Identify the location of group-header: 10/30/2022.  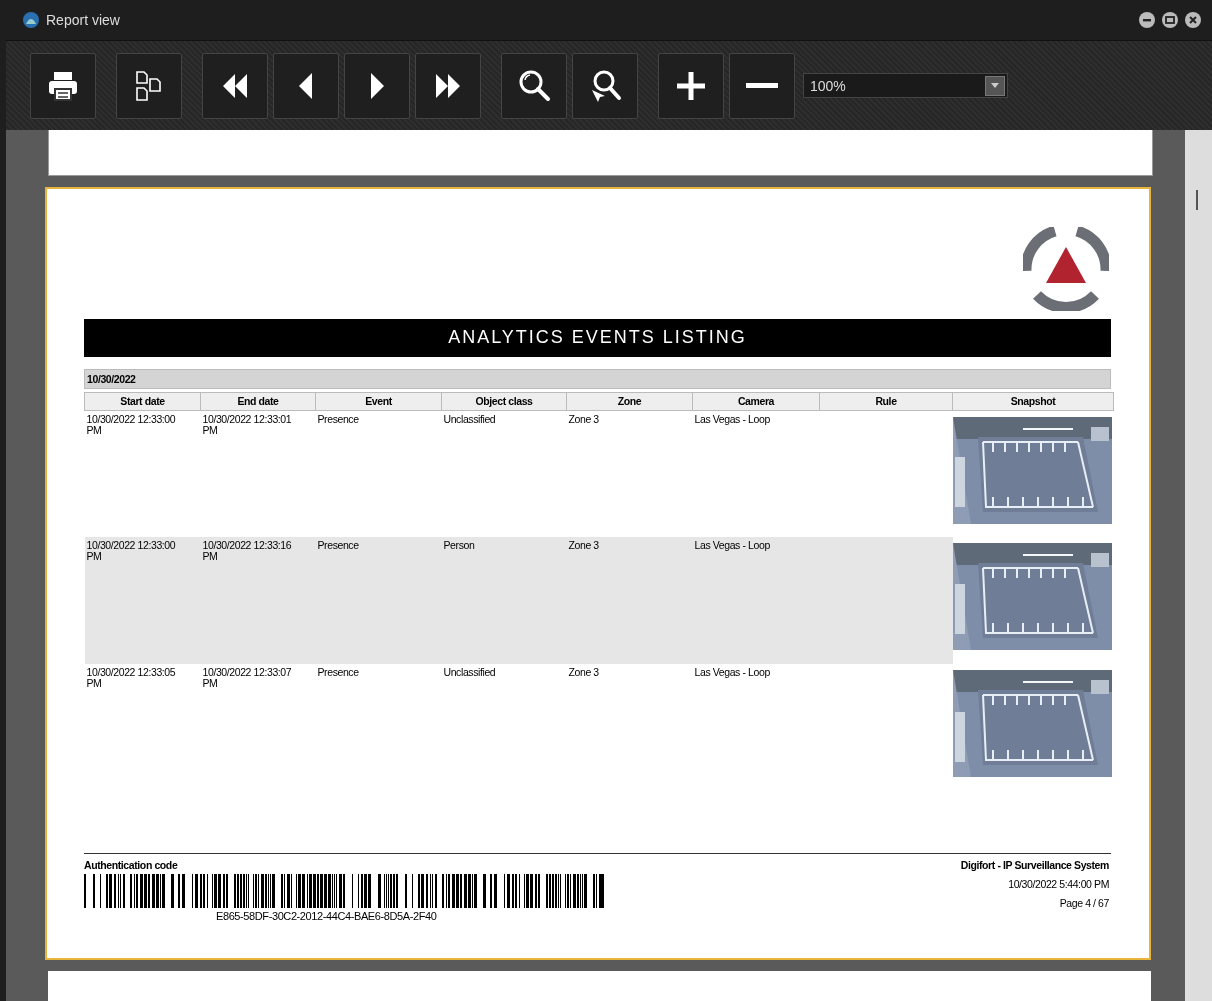
(597, 378).